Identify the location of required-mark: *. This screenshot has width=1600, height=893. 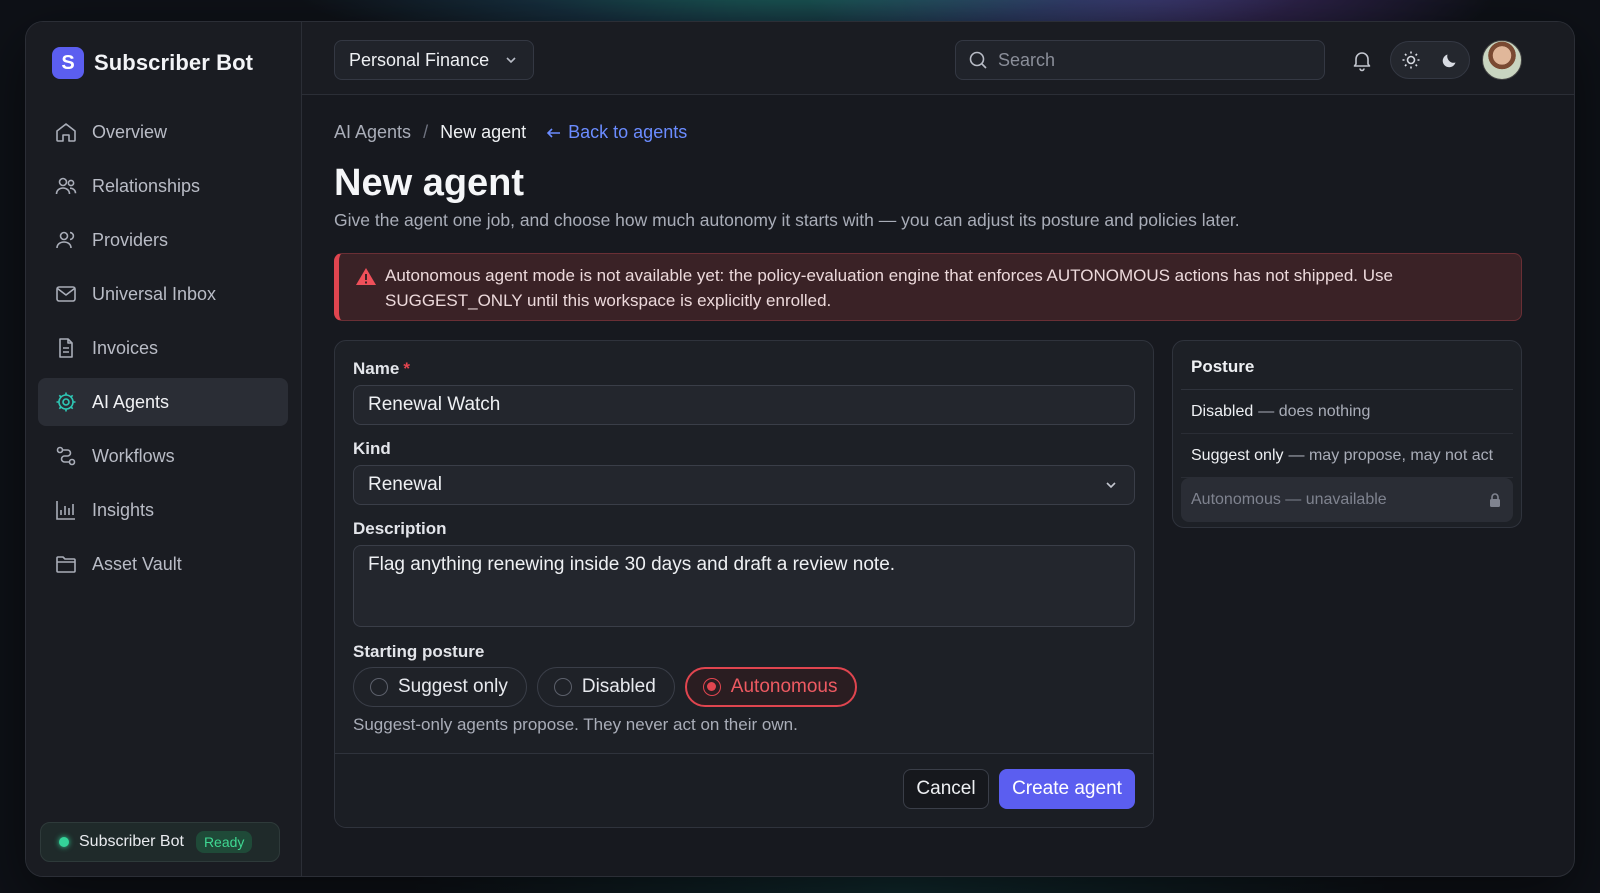
(406, 368).